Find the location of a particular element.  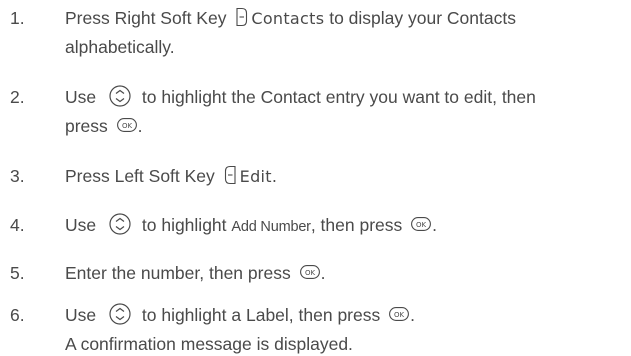

step-number: 2. is located at coordinates (17, 97).